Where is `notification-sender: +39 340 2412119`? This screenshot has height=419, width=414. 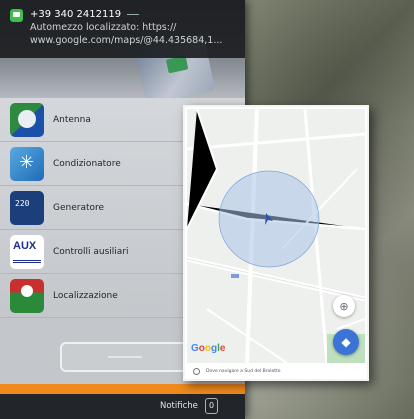 notification-sender: +39 340 2412119 is located at coordinates (133, 14).